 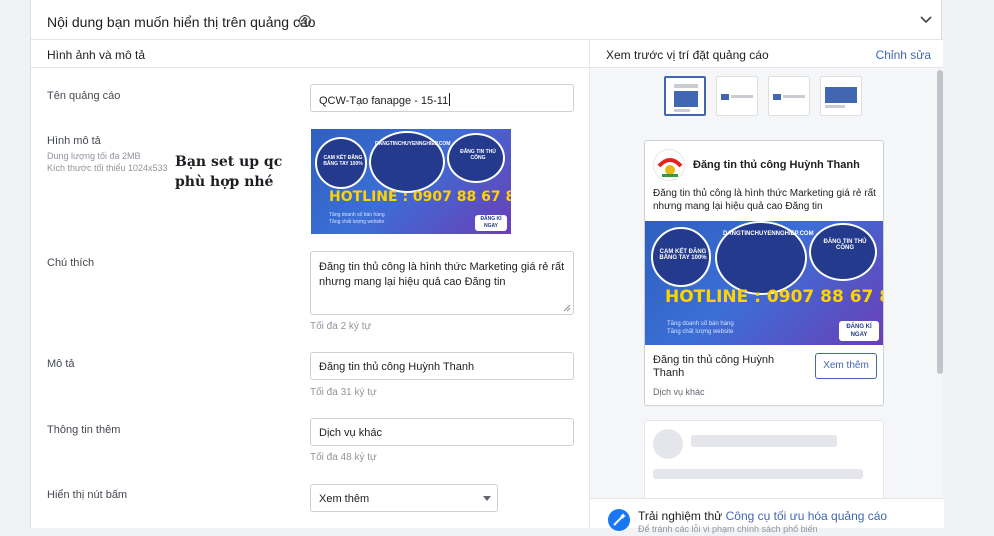 I want to click on ad-image-circle-2: DANGTINCHUYENNGHIEP.COM, so click(x=409, y=162).